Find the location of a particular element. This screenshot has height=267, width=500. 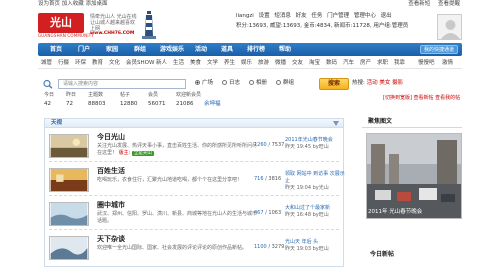

subnav-item: 美食 is located at coordinates (195, 63).